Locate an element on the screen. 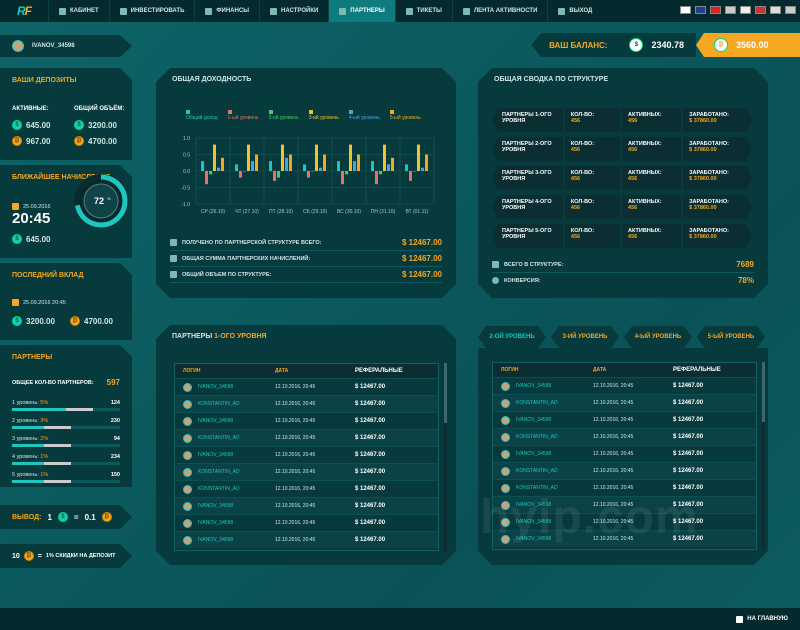 This screenshot has height=630, width=800. flag-5-icon is located at coordinates (745, 10).